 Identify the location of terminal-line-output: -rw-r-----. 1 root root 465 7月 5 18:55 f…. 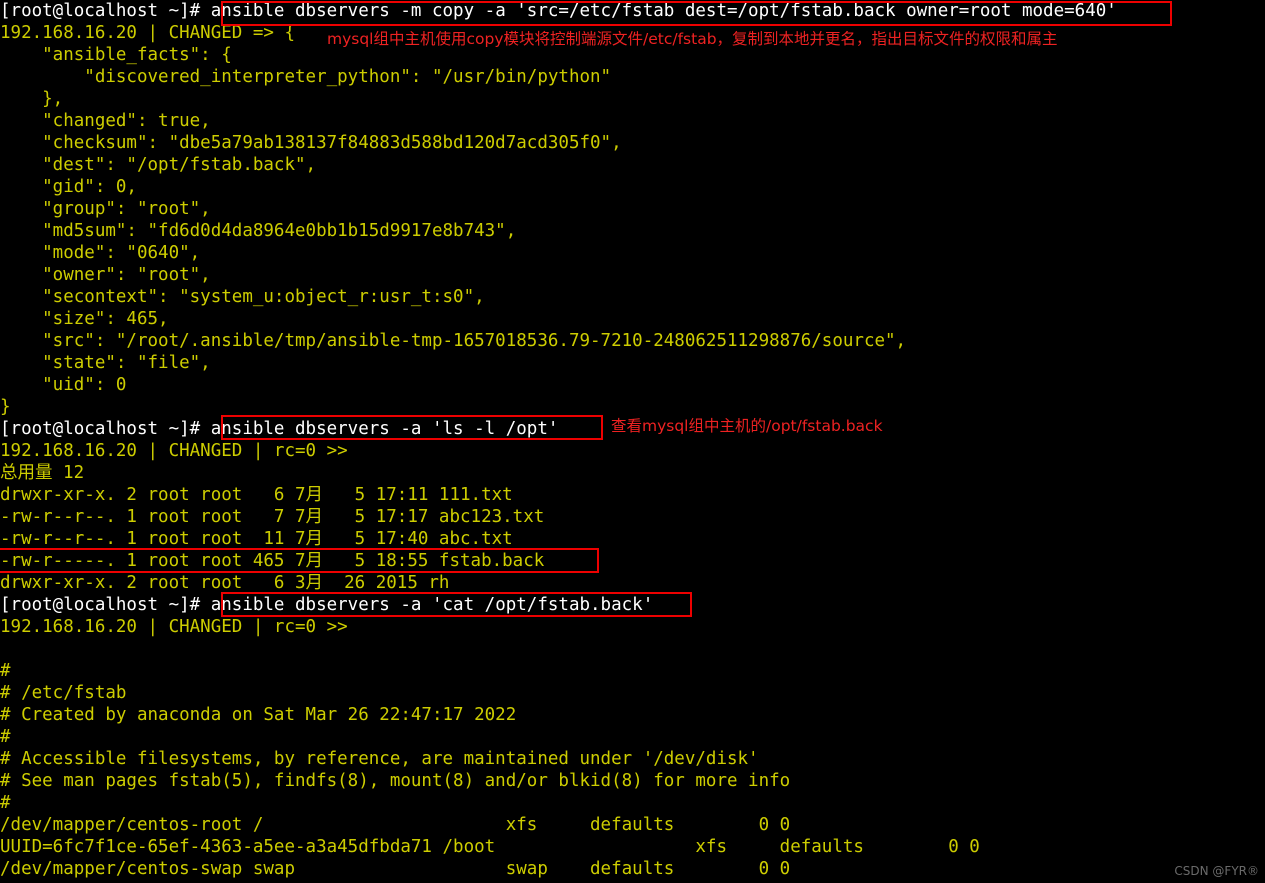
(272, 561).